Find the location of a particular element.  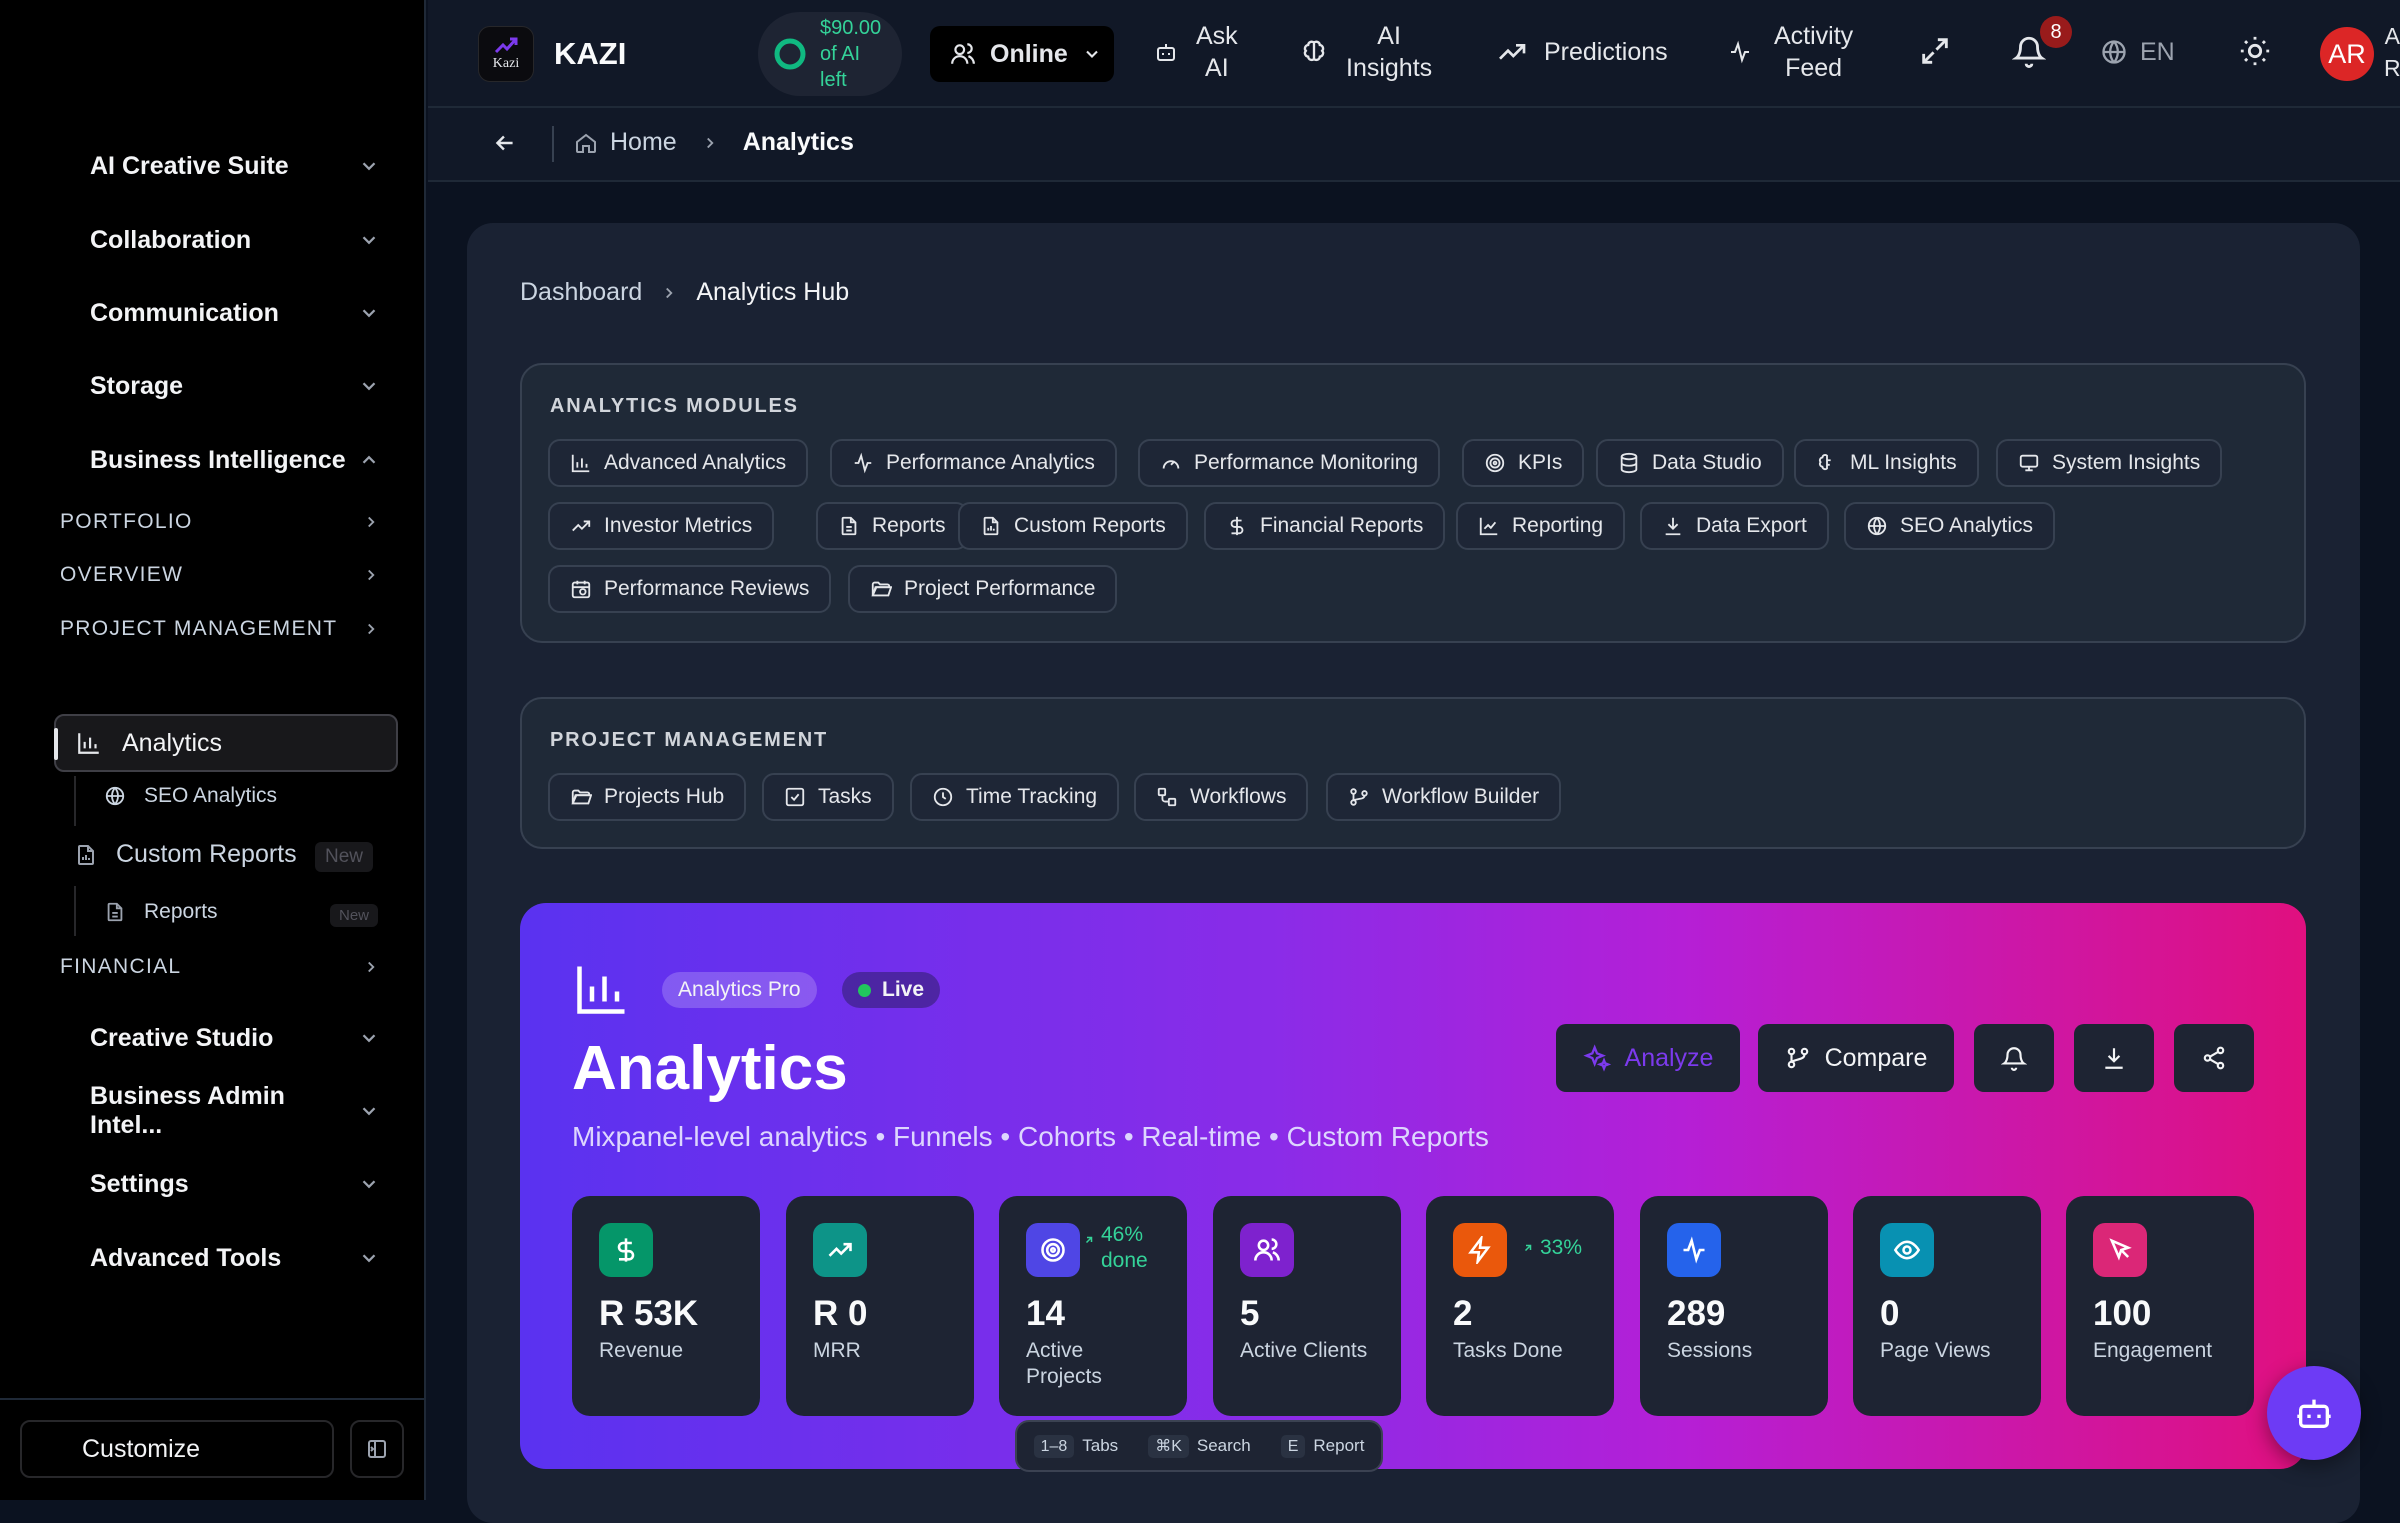

avatar: AR is located at coordinates (2347, 54).